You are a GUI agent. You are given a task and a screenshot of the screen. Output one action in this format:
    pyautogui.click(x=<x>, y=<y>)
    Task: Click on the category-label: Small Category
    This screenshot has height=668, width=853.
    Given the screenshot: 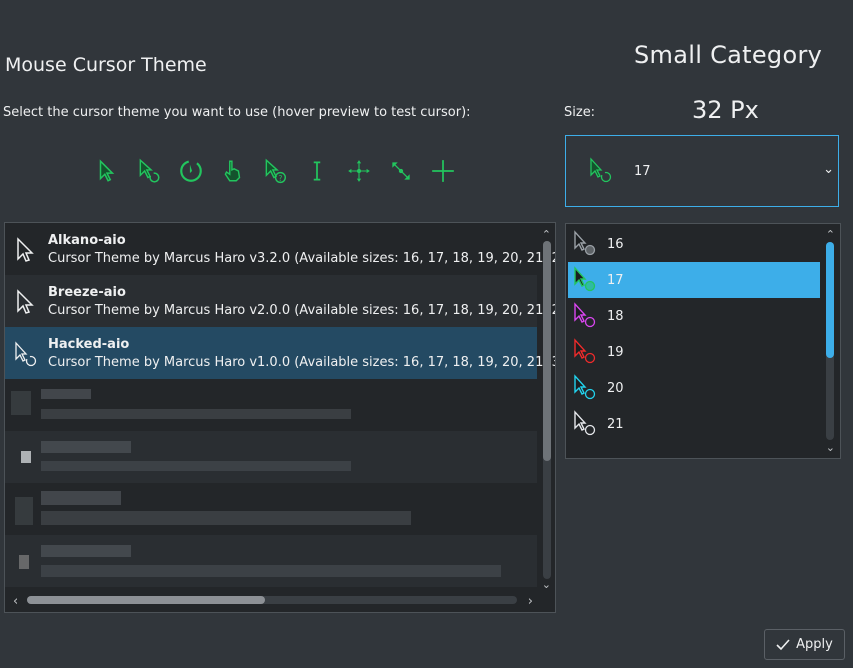 What is the action you would take?
    pyautogui.click(x=728, y=55)
    